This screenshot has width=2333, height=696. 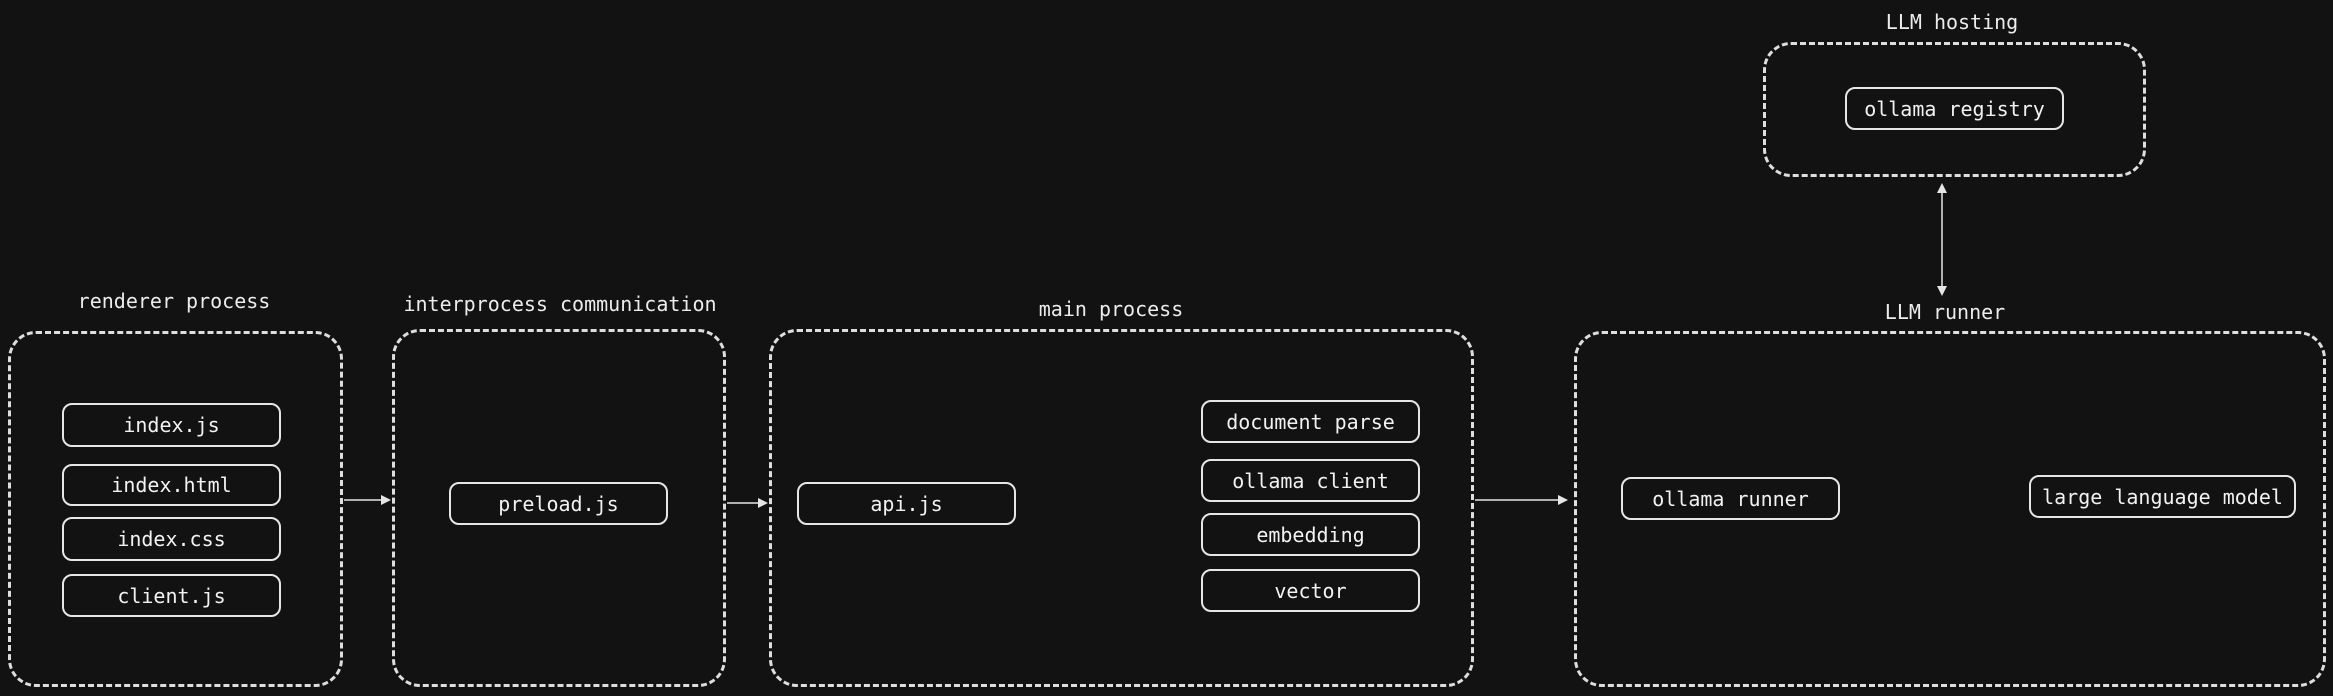 What do you see at coordinates (2162, 496) in the screenshot?
I see `large-language-model-node: large language model` at bounding box center [2162, 496].